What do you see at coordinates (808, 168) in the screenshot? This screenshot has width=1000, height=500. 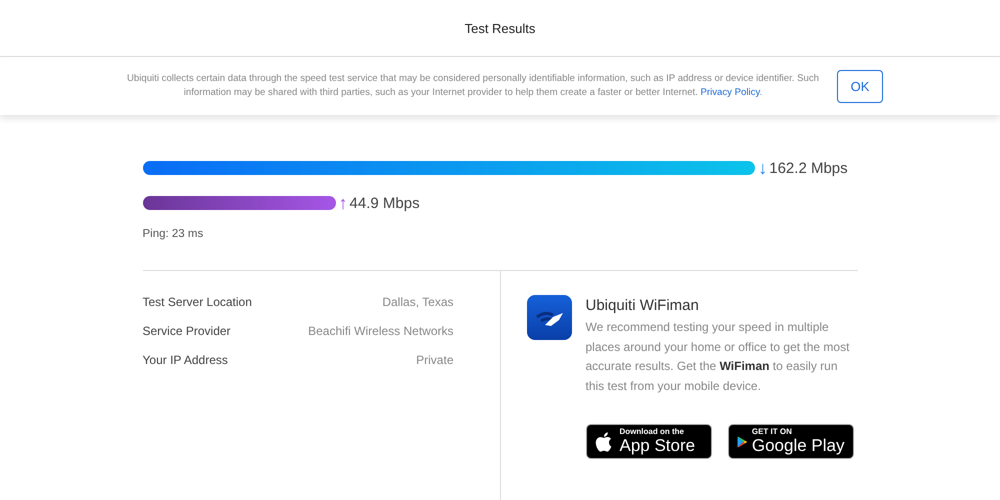 I see `download-speed-reading: 162.2 Mbps` at bounding box center [808, 168].